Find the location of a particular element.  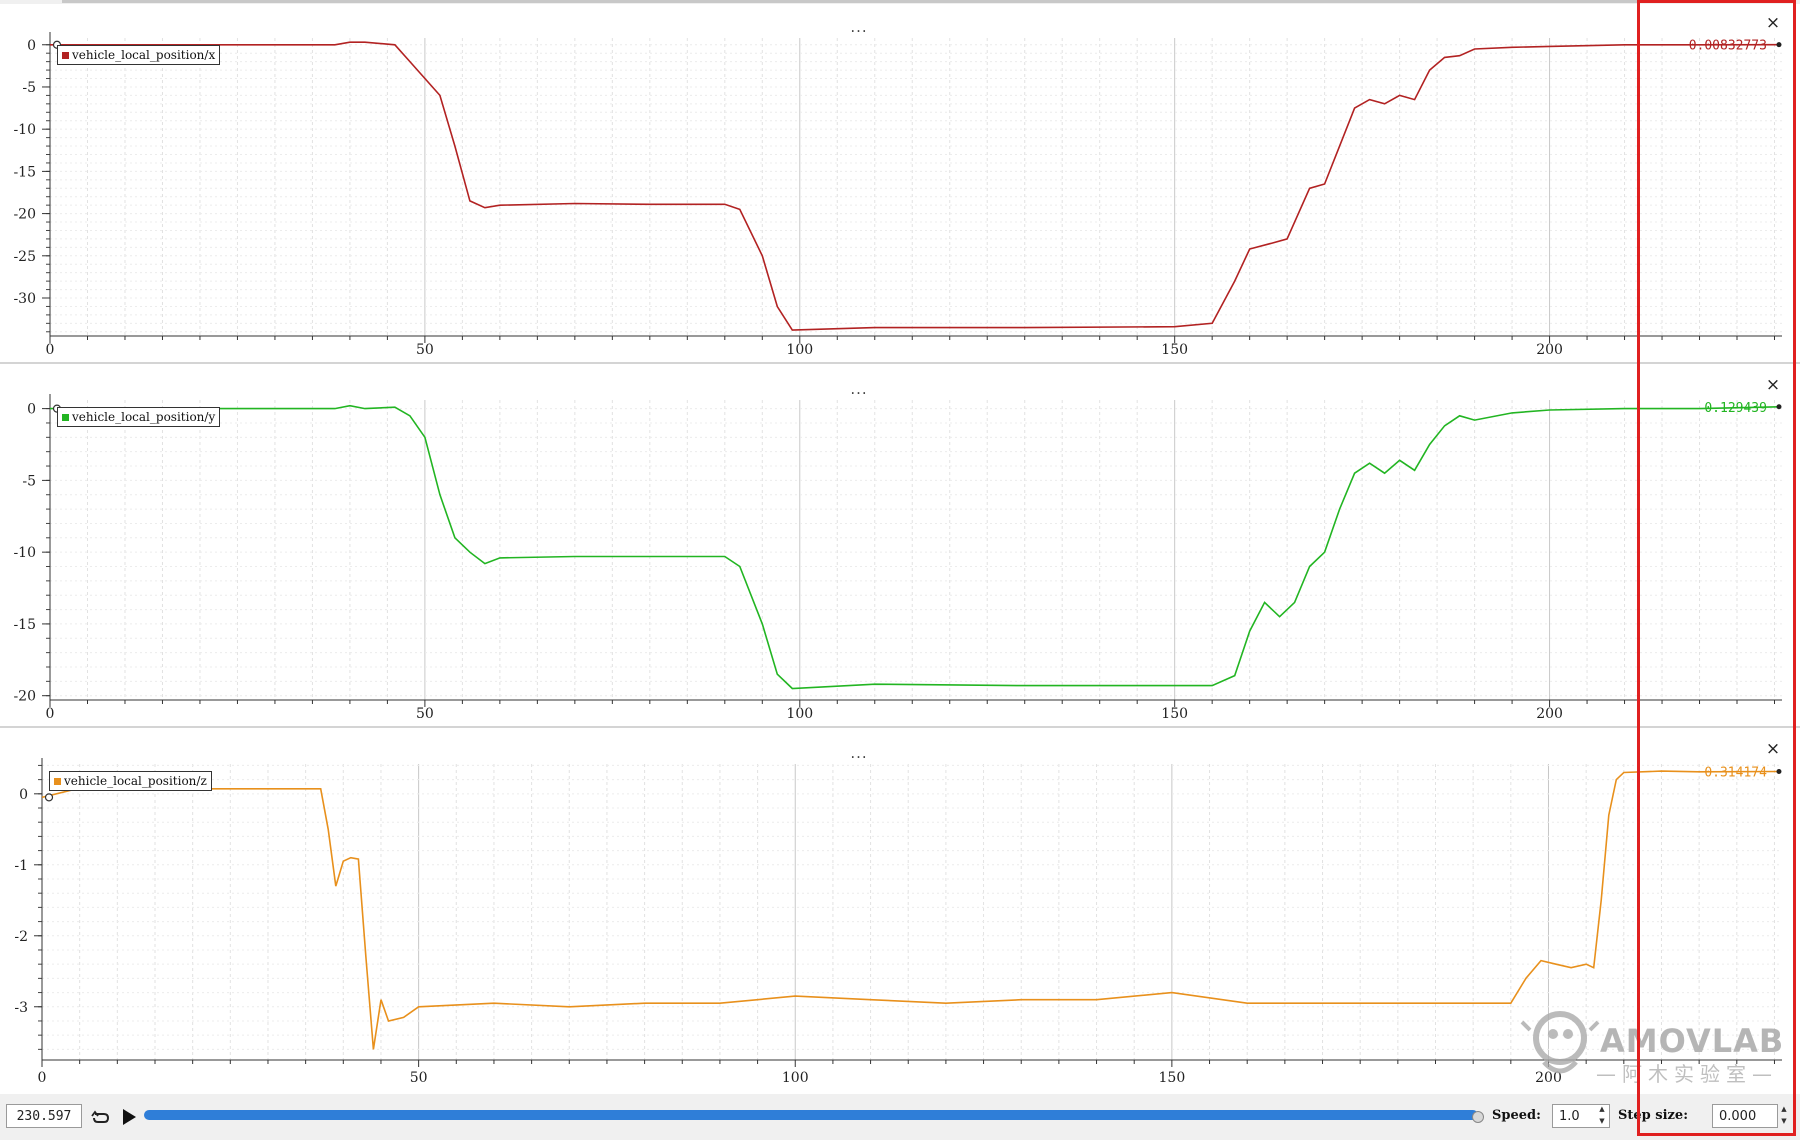

current-time-field: 230.597 is located at coordinates (44, 1116).